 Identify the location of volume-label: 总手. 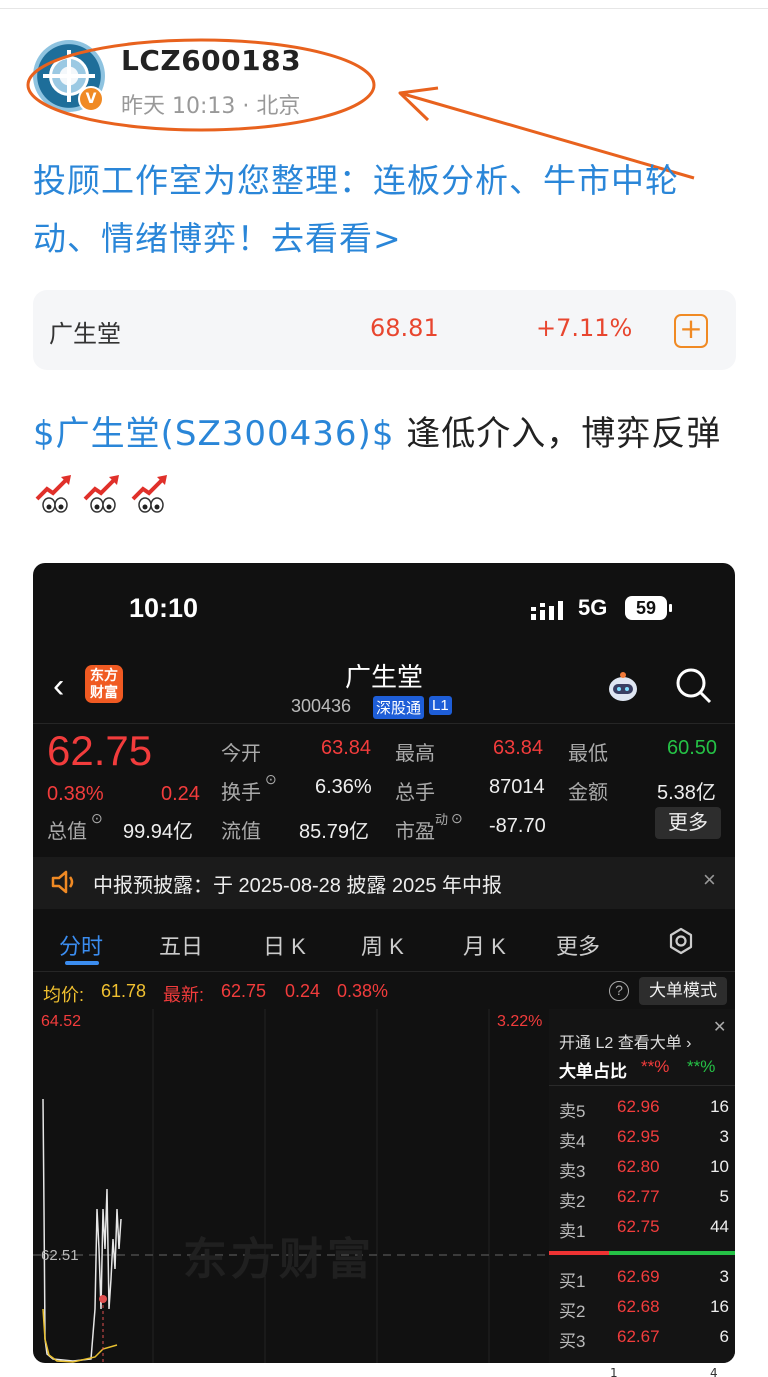
(415, 793).